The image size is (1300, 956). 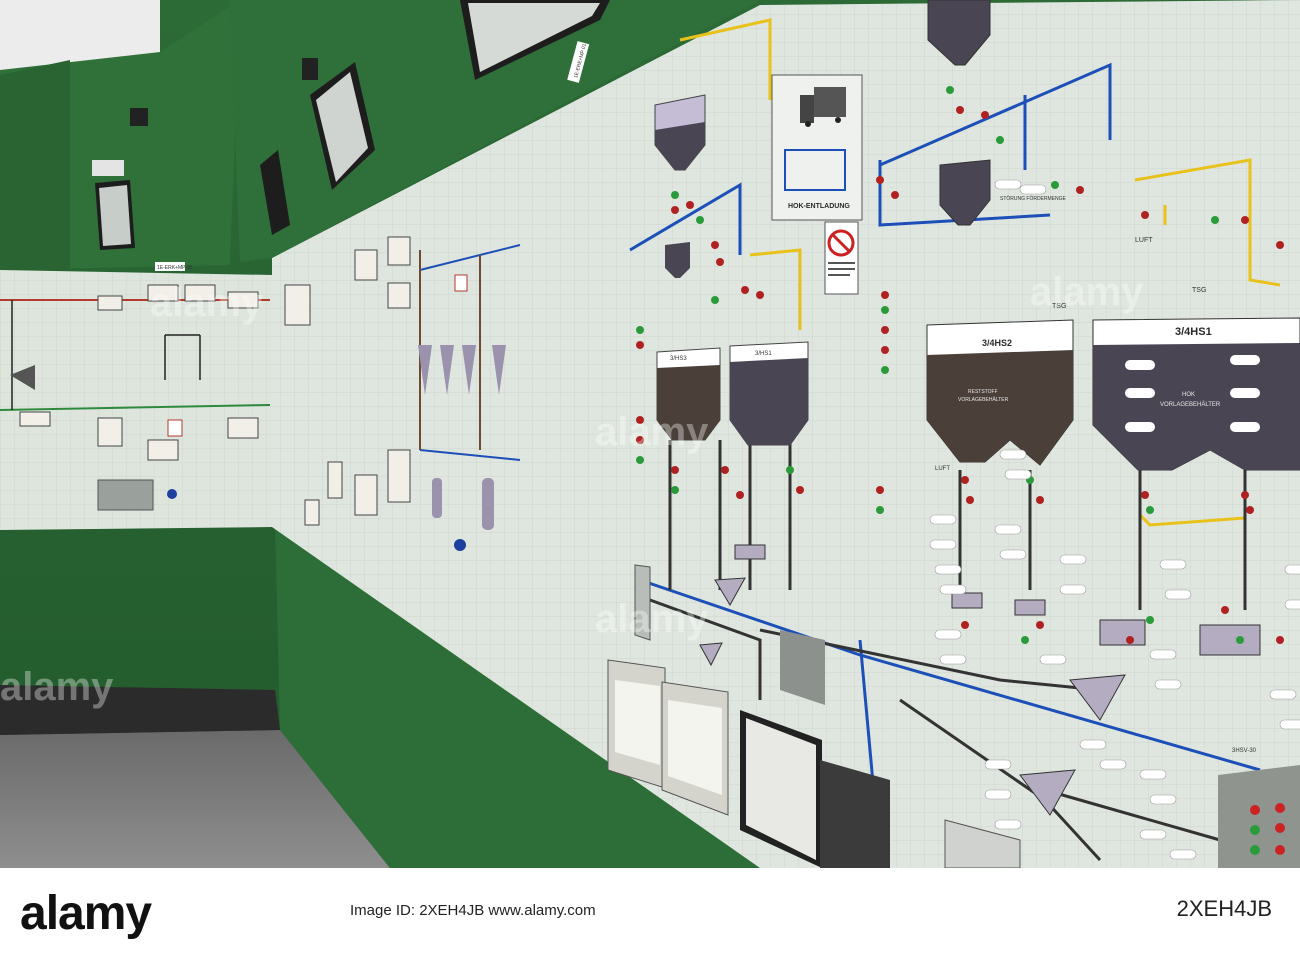 What do you see at coordinates (57, 687) in the screenshot?
I see `watermark-4: alamy` at bounding box center [57, 687].